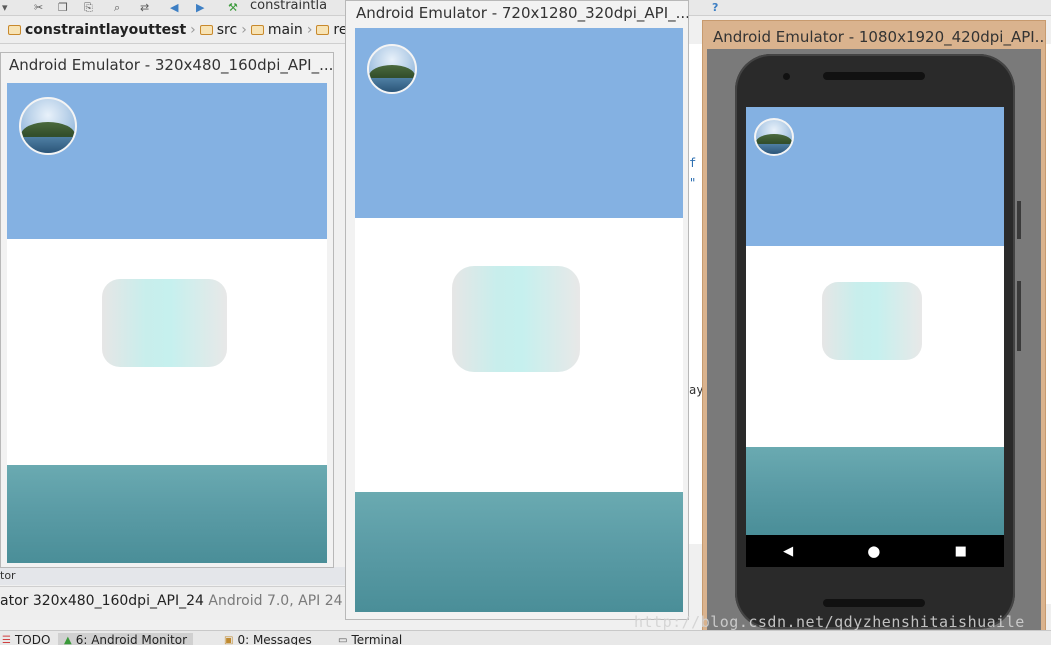  I want to click on tab-todo: ☰ TODO, so click(26, 639).